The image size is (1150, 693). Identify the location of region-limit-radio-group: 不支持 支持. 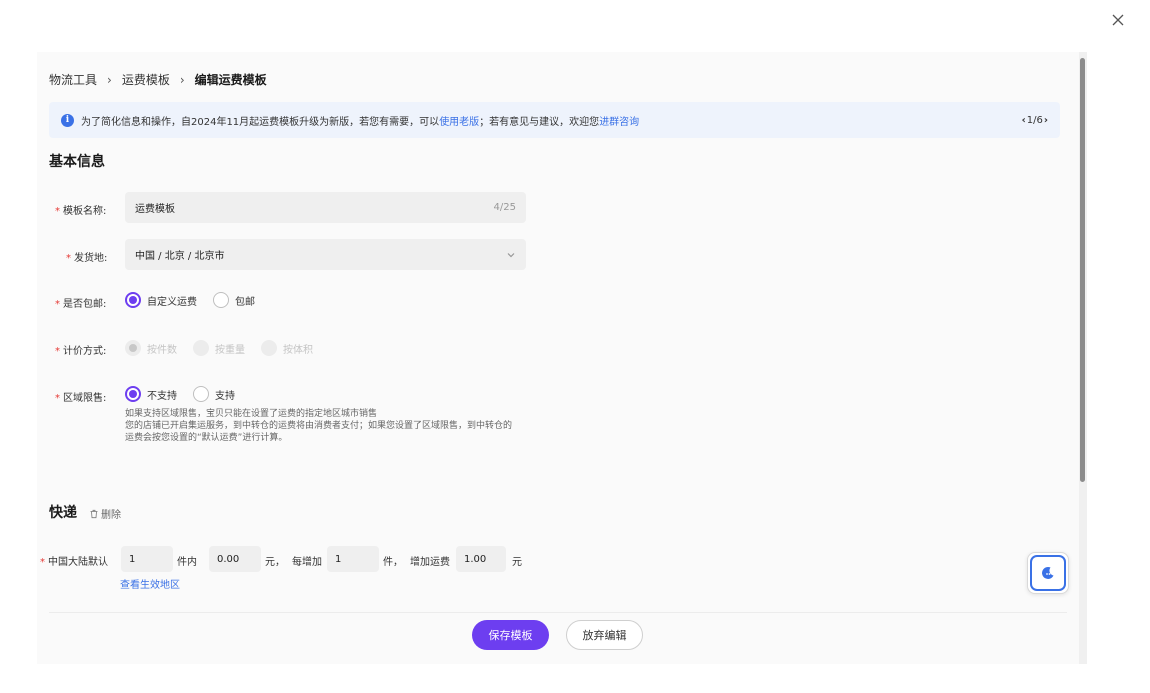
(188, 394).